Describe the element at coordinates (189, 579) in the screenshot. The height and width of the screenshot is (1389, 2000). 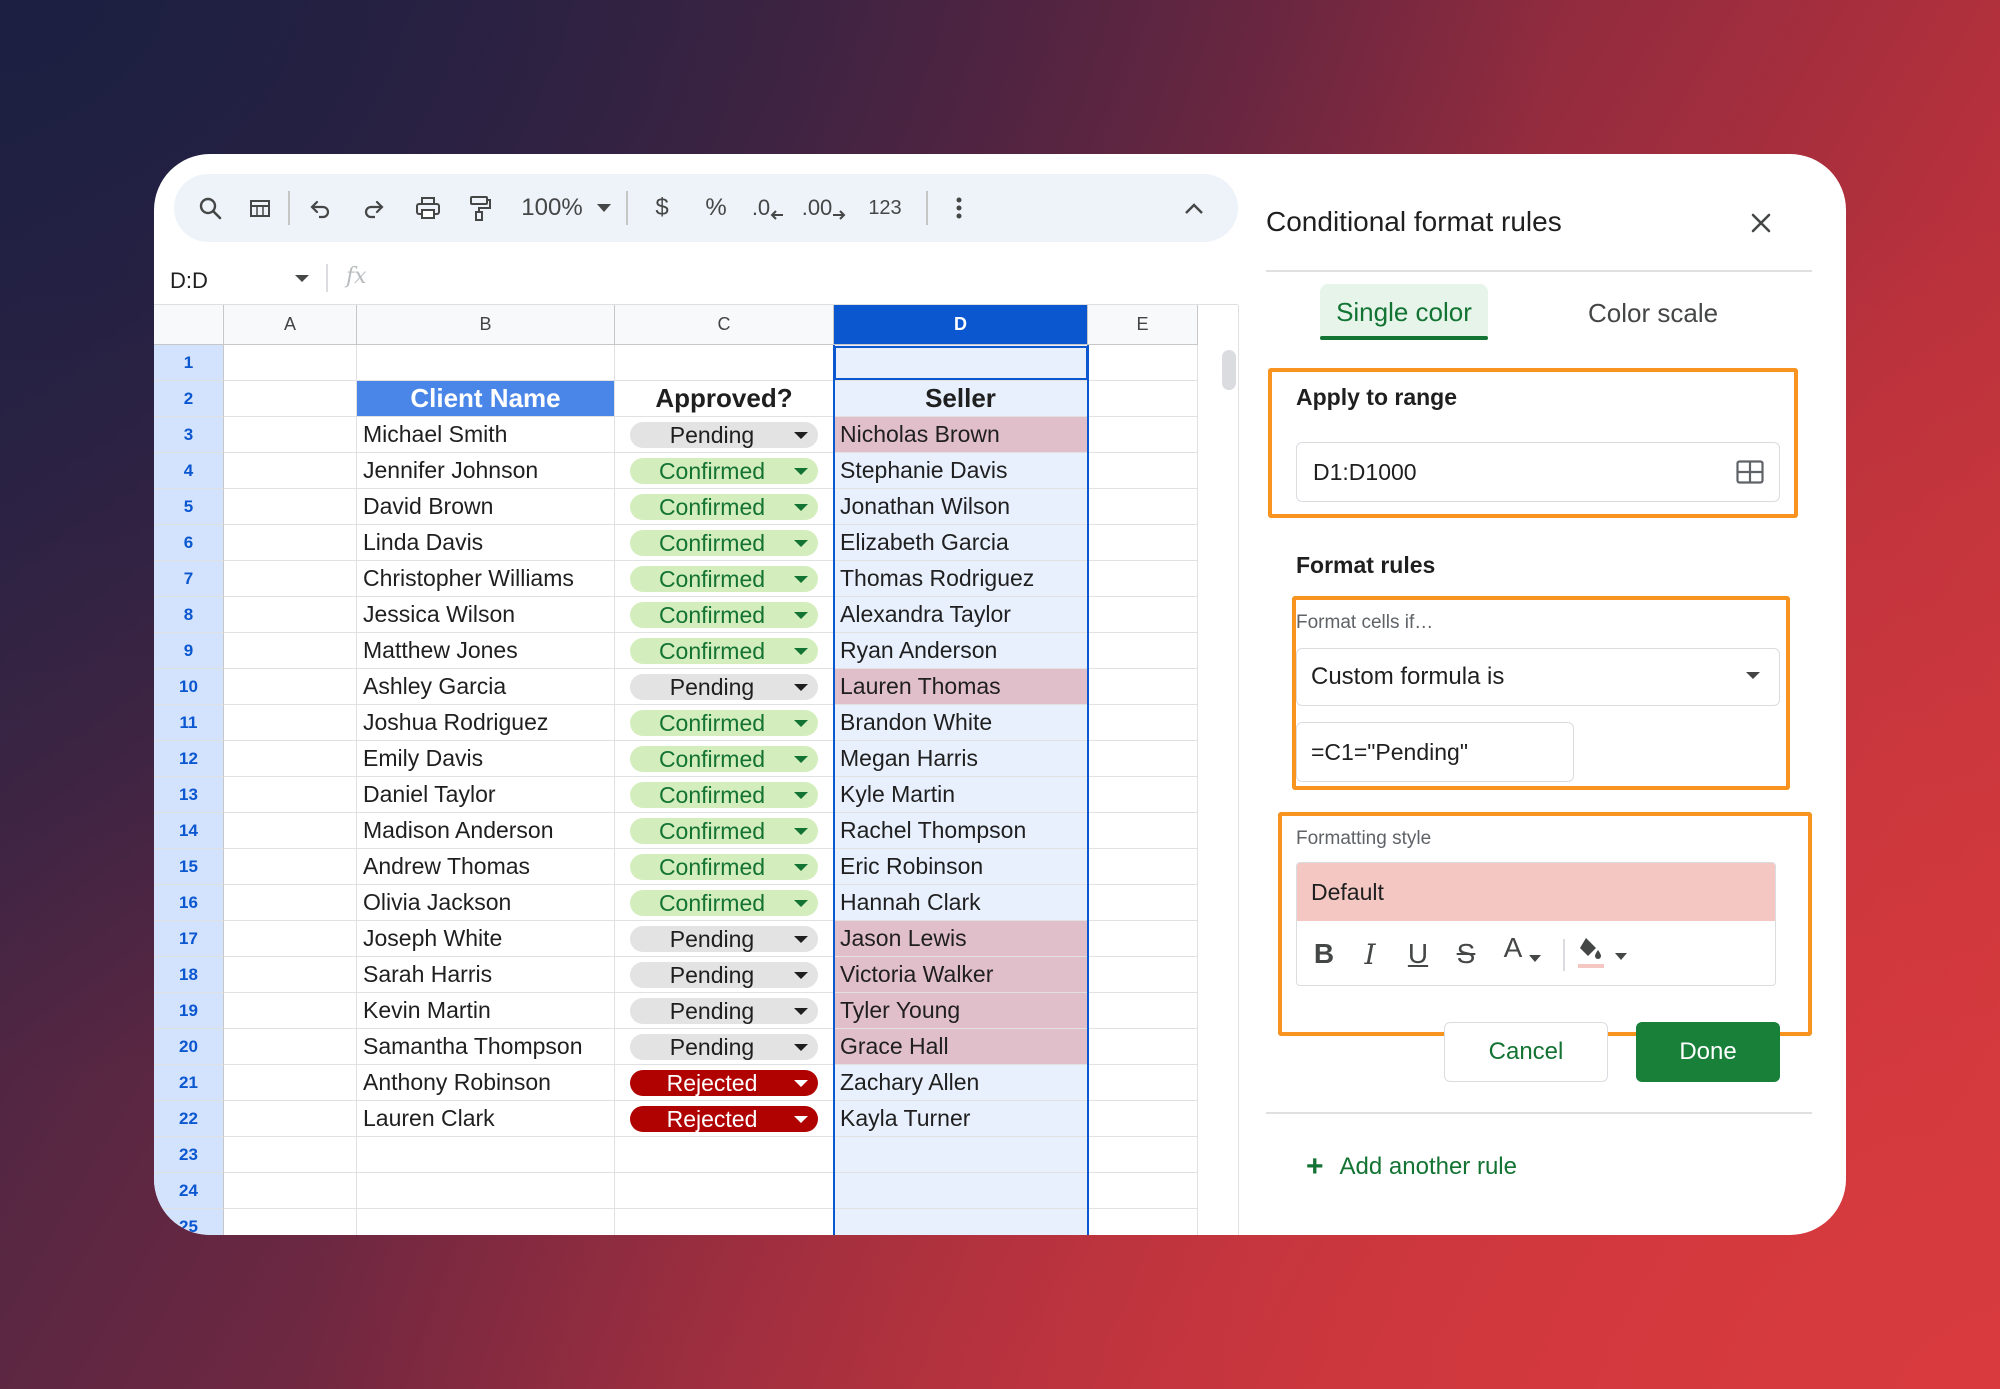
I see `row-header: 7` at that location.